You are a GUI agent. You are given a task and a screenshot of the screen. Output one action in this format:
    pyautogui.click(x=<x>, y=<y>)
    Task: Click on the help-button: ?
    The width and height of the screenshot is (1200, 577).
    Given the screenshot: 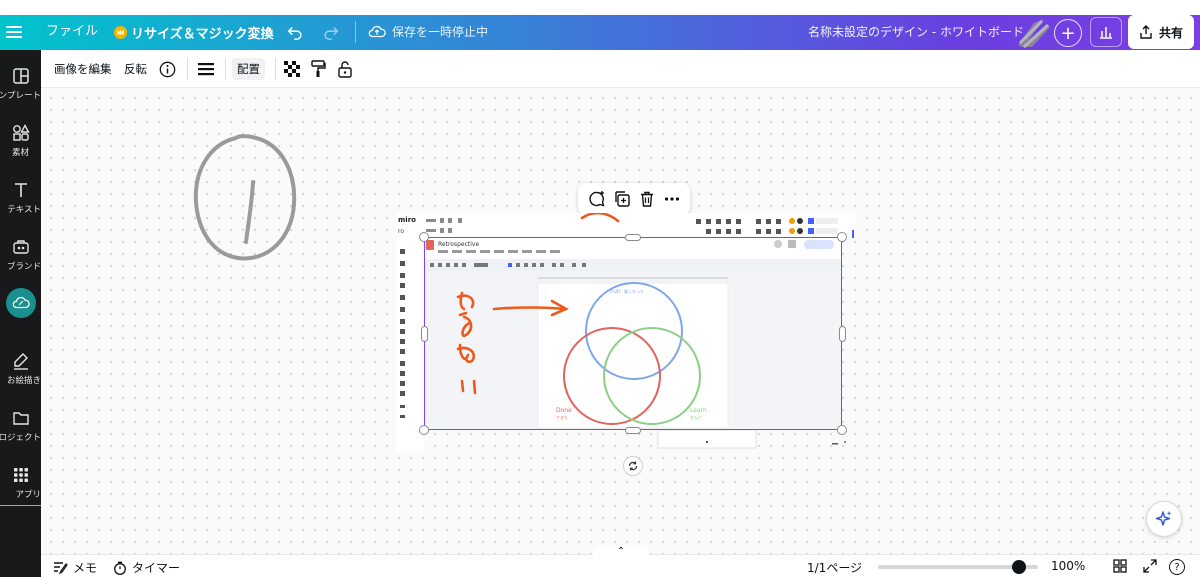 What is the action you would take?
    pyautogui.click(x=1177, y=567)
    